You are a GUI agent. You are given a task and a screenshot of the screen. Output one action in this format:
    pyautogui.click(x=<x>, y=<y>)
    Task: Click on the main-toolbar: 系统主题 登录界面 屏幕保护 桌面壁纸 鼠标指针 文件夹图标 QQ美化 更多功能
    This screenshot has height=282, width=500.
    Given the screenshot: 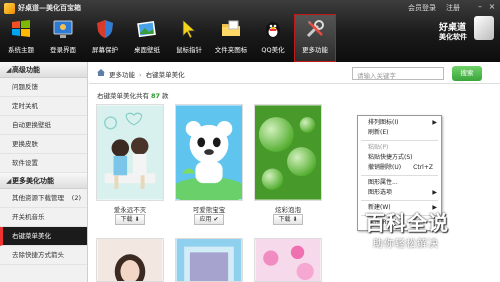 What is the action you would take?
    pyautogui.click(x=168, y=38)
    